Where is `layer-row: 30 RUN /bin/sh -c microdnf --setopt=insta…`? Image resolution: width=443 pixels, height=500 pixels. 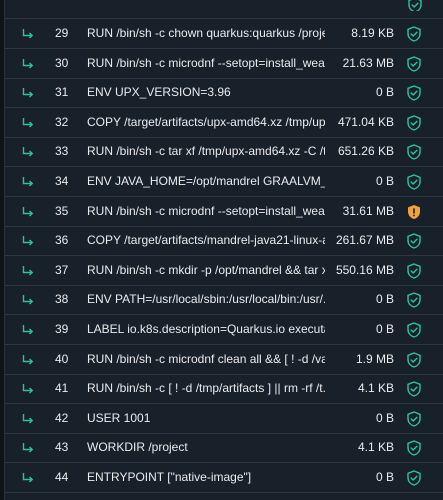 layer-row: 30 RUN /bin/sh -c microdnf --setopt=insta… is located at coordinates (224, 64).